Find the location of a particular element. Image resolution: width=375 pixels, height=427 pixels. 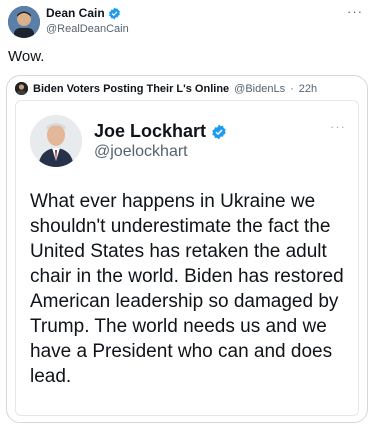

tweet-text: Wow. is located at coordinates (26, 56).